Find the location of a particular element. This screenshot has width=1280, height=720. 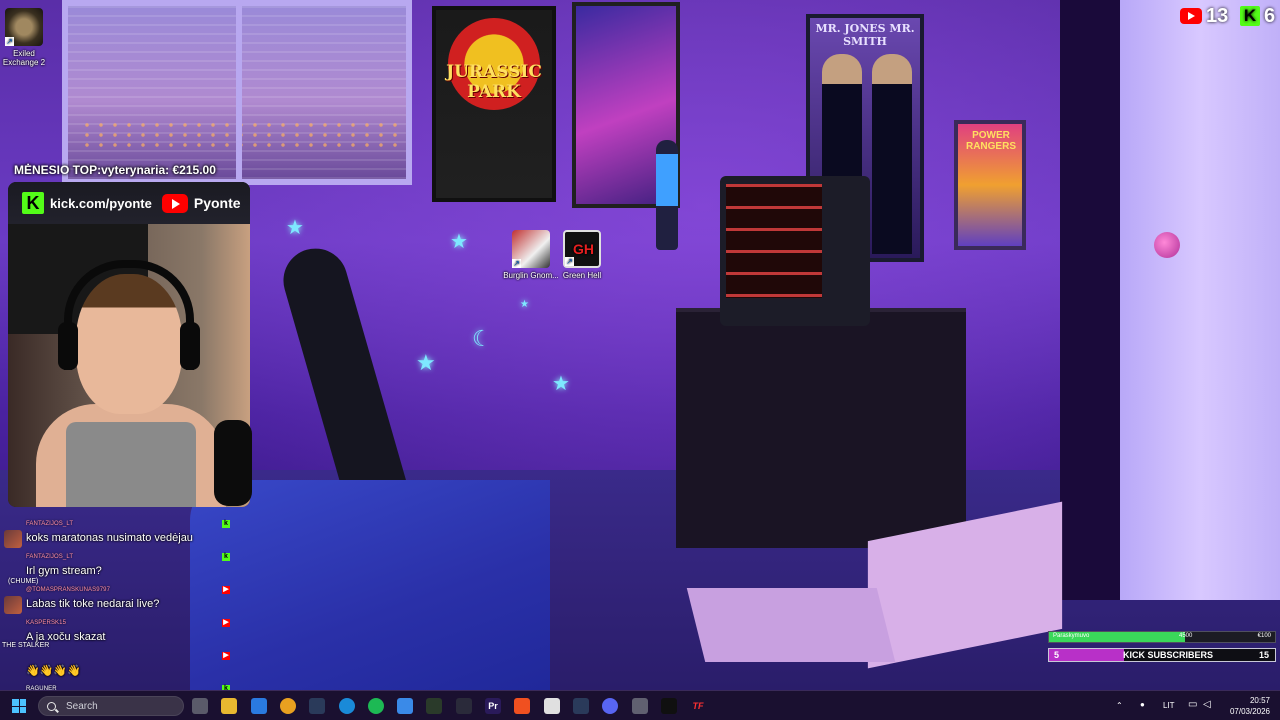

notes-icon is located at coordinates (552, 706).